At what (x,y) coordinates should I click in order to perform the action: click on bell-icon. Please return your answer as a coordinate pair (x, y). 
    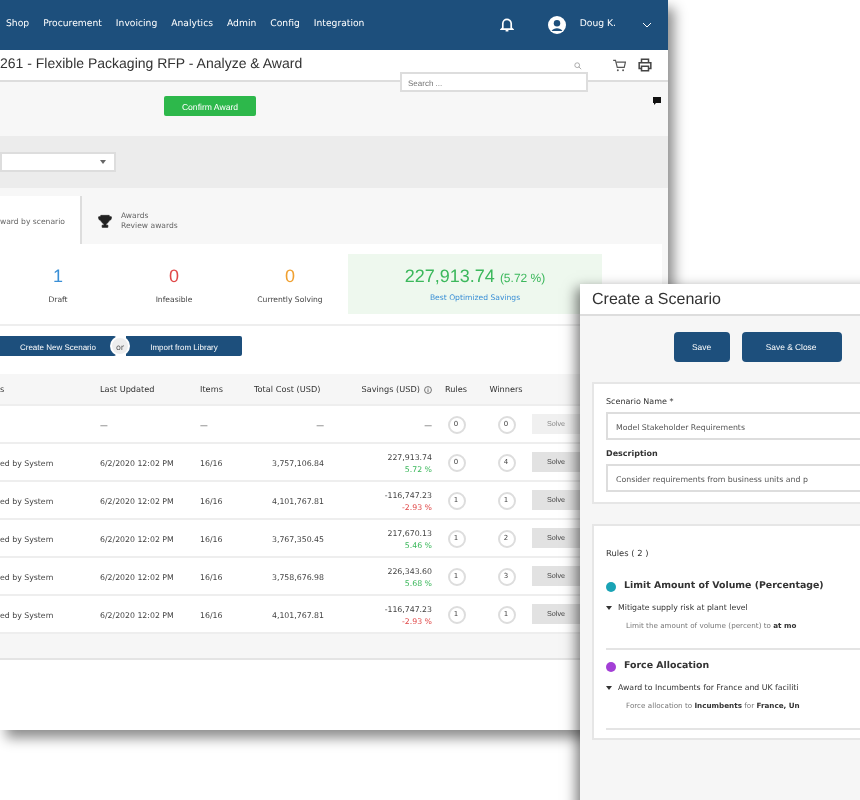
    Looking at the image, I should click on (506, 25).